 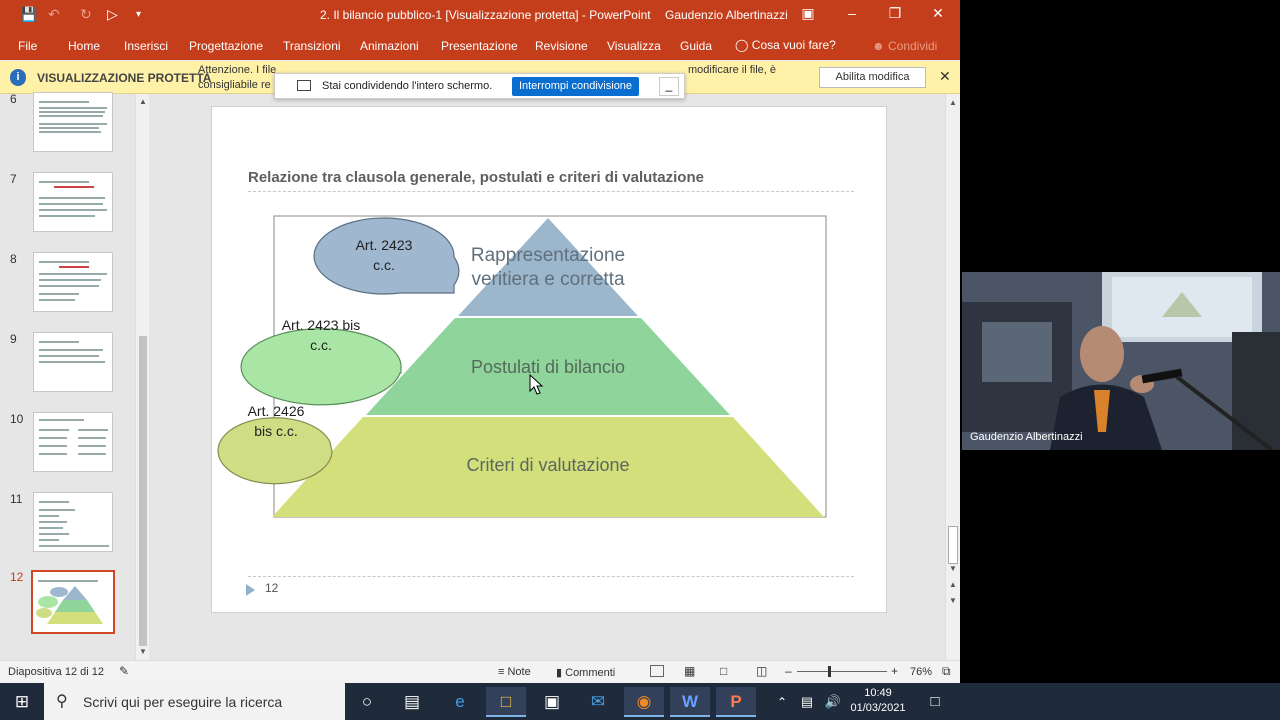 I want to click on tier-bottom-label: Criteri di valutazione, so click(x=547, y=465).